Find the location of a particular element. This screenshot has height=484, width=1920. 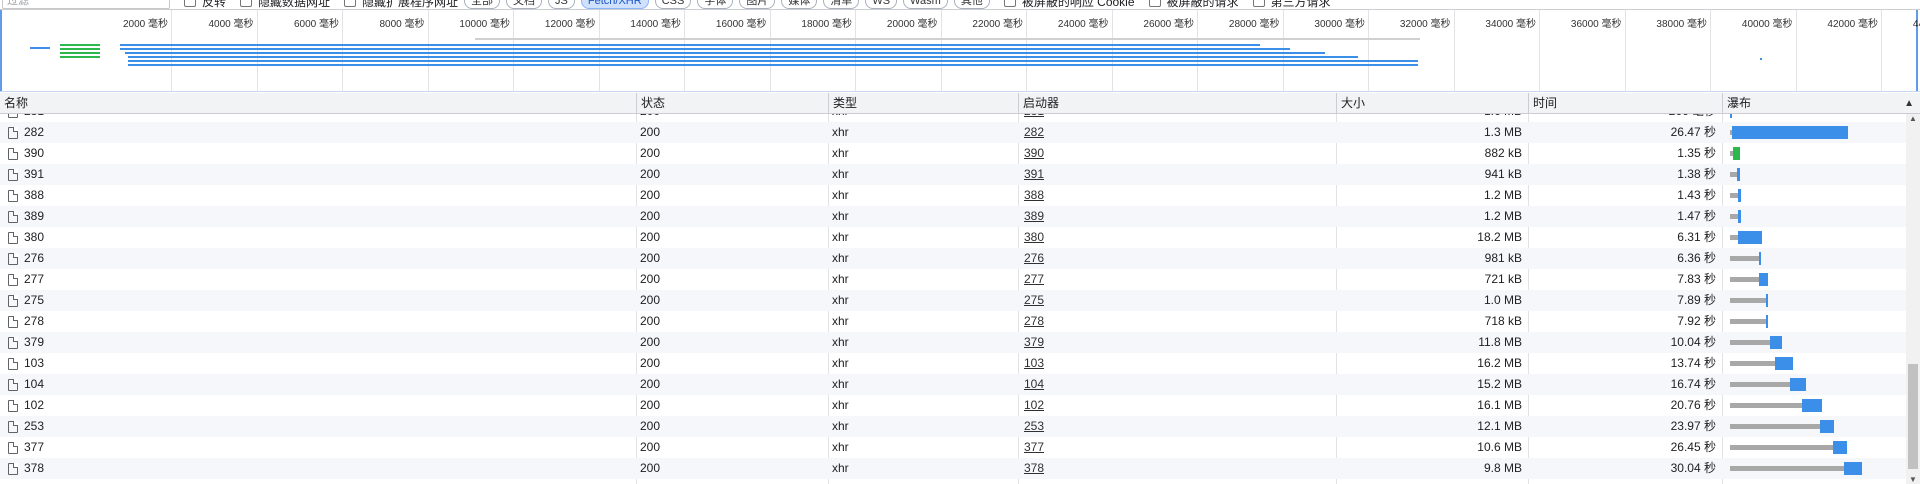

table-row: 281 200xhr 281 1.6 MB 266 毫秒 is located at coordinates (953, 118).